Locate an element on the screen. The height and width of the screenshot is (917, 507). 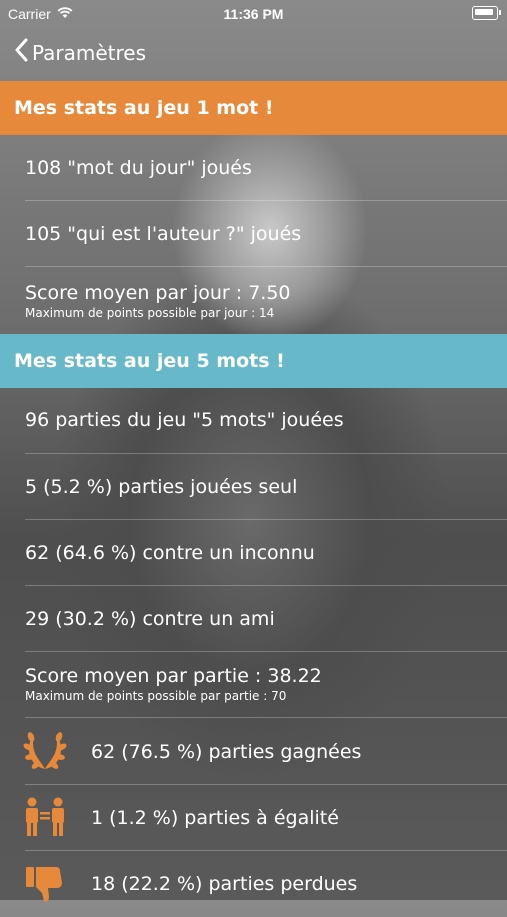
equality-people-icon is located at coordinates (45, 818).